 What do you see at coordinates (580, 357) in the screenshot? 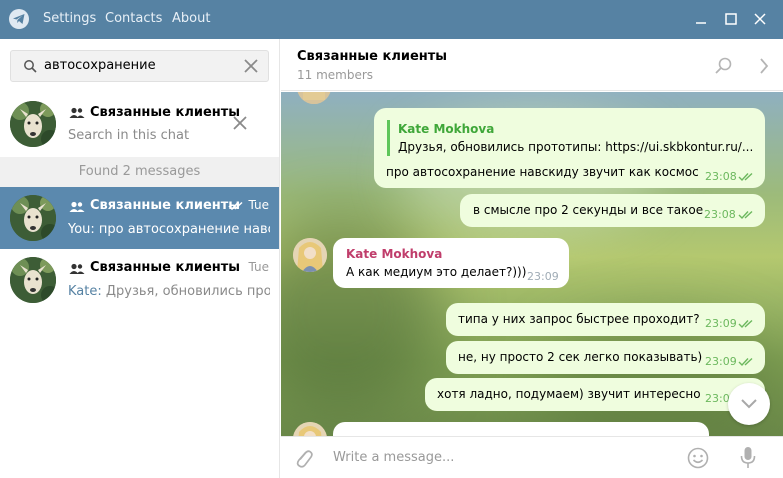
I see `message-text: не, ну просто 2 сек легко показывать)` at bounding box center [580, 357].